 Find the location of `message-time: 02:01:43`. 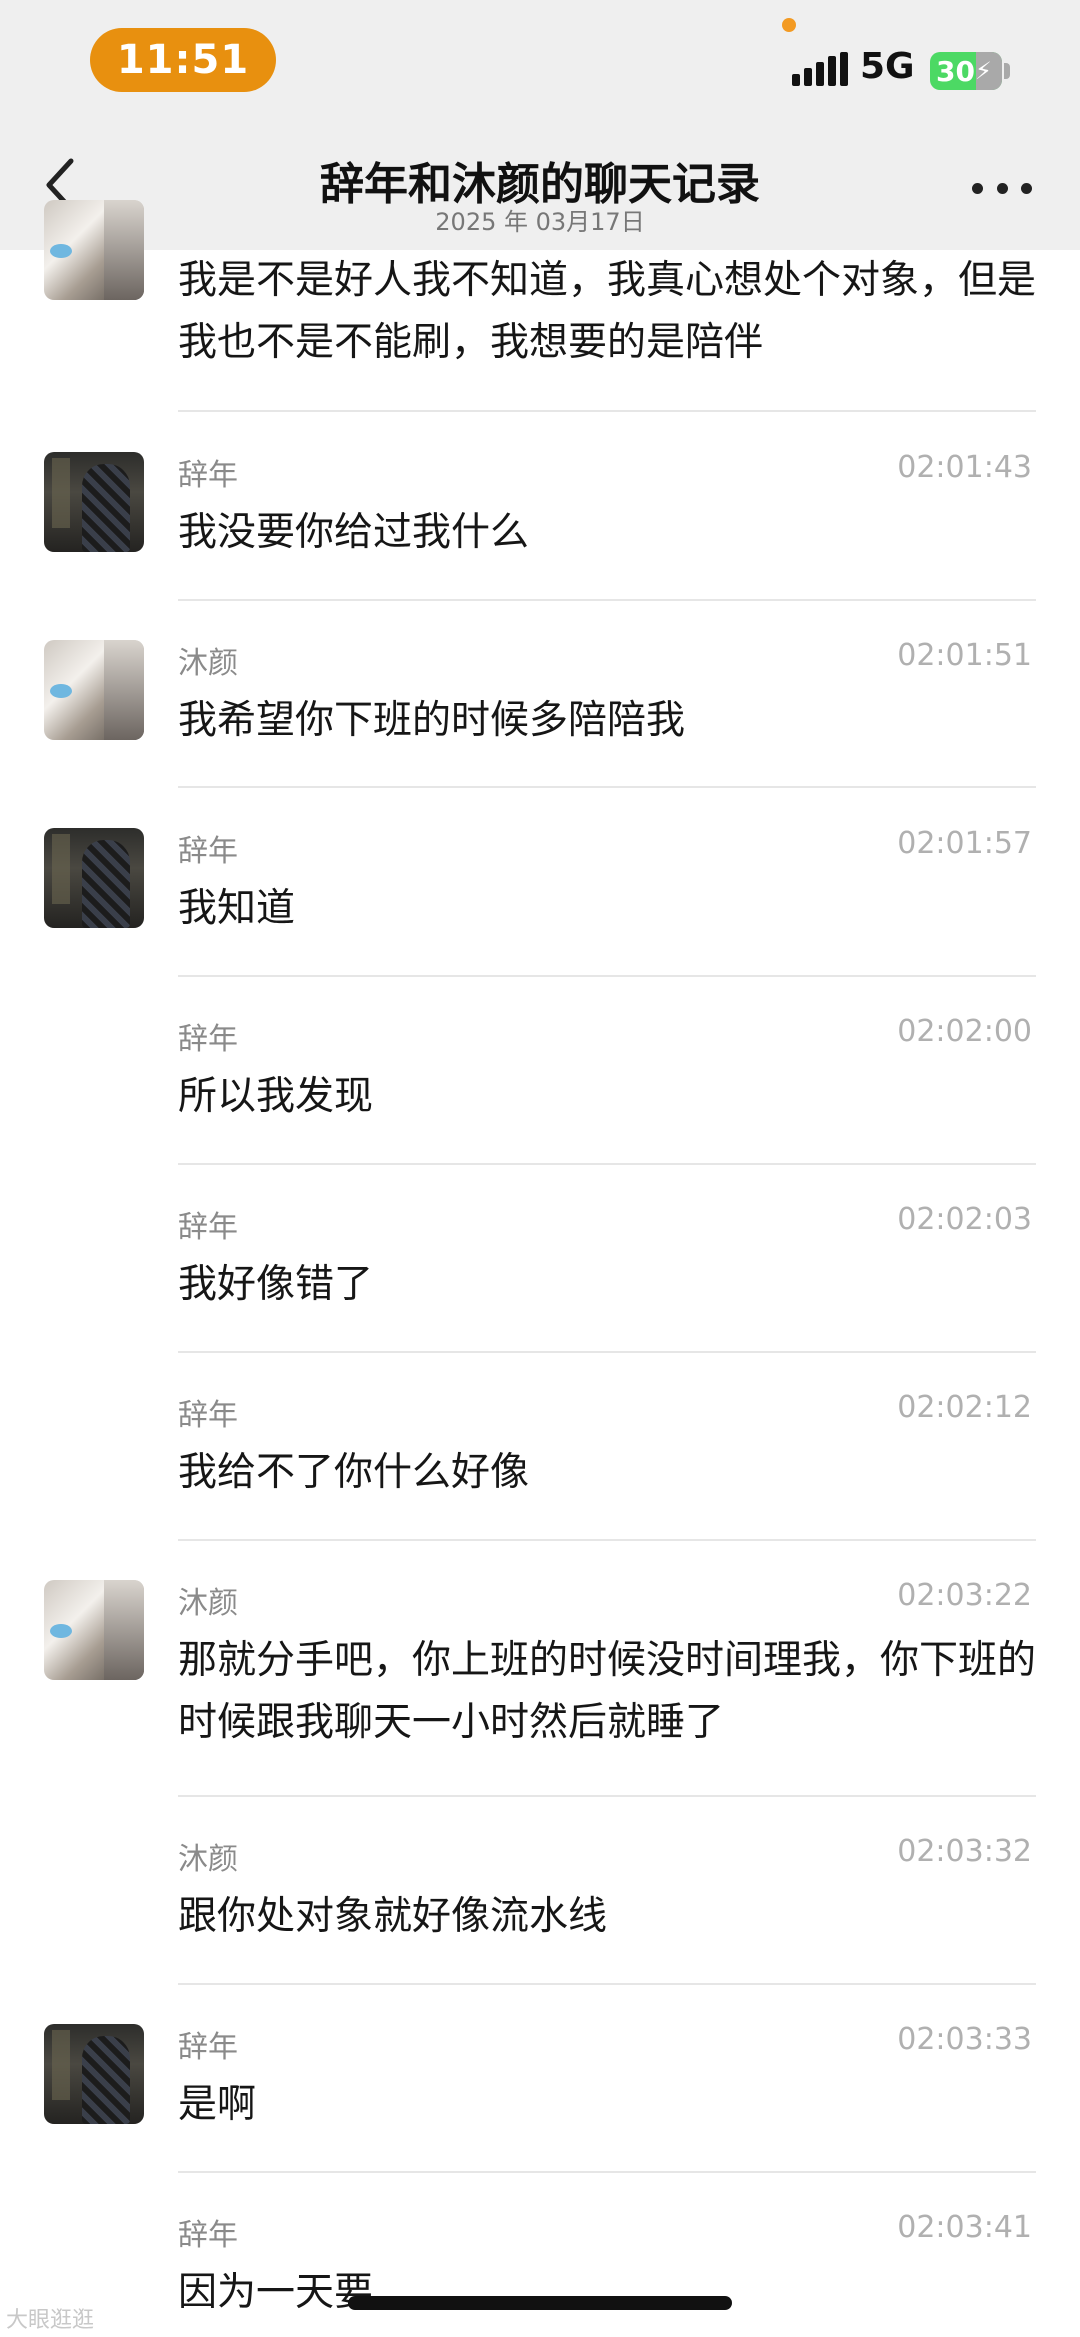

message-time: 02:01:43 is located at coordinates (964, 467).